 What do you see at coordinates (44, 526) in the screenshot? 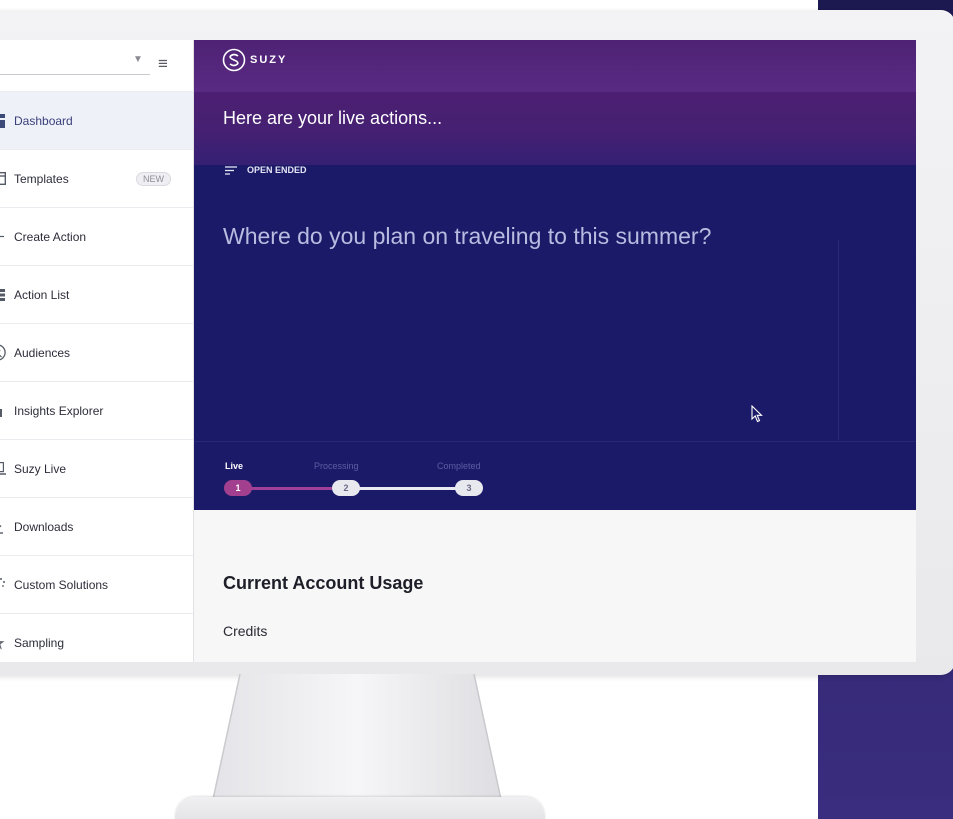
I see `sidebar-item-label: Downloads` at bounding box center [44, 526].